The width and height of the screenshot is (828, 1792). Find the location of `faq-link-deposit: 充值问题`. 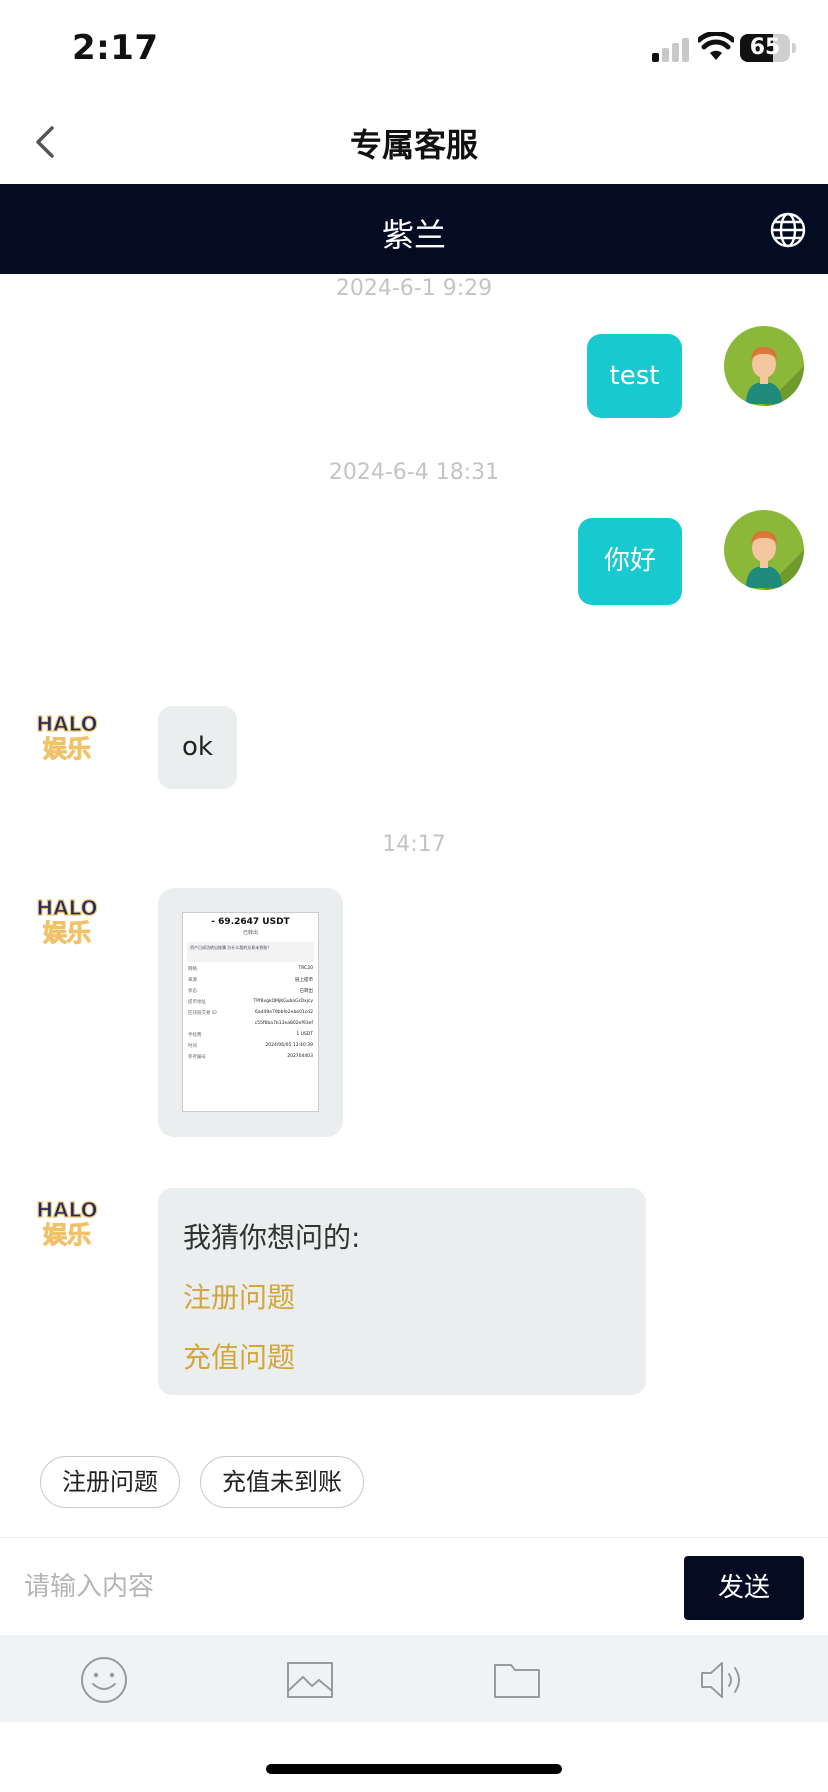

faq-link-deposit: 充值问题 is located at coordinates (239, 1356).